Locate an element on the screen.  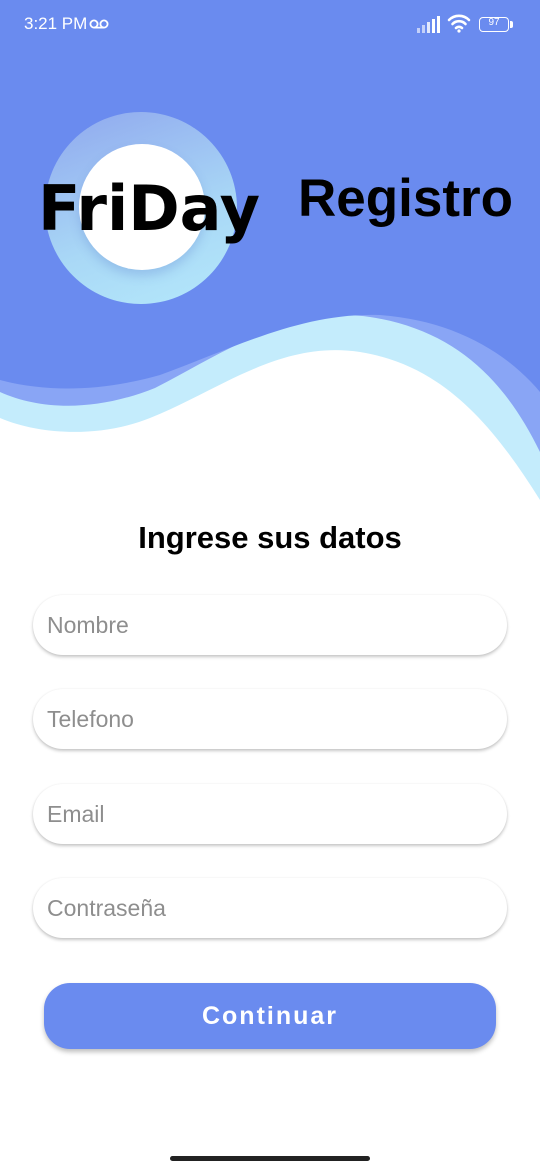
nombre-input is located at coordinates (267, 625).